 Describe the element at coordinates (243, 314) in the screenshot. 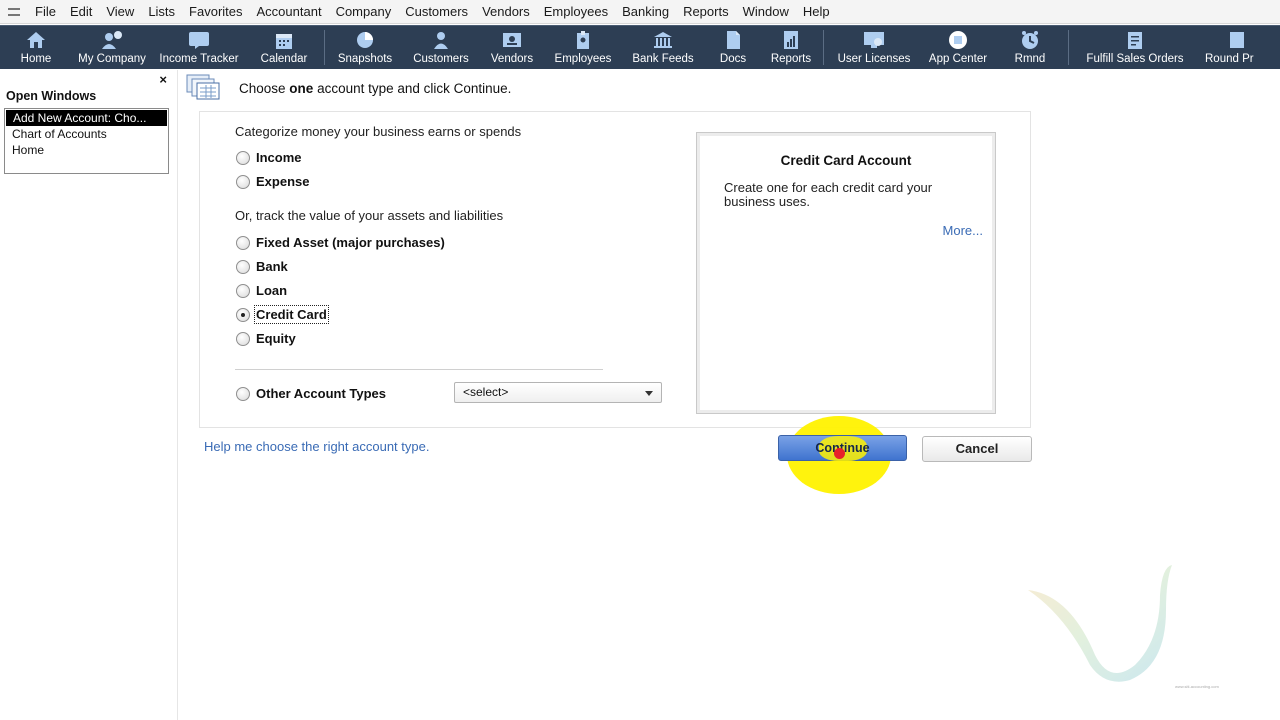

I see `radio-credit-card-button` at that location.